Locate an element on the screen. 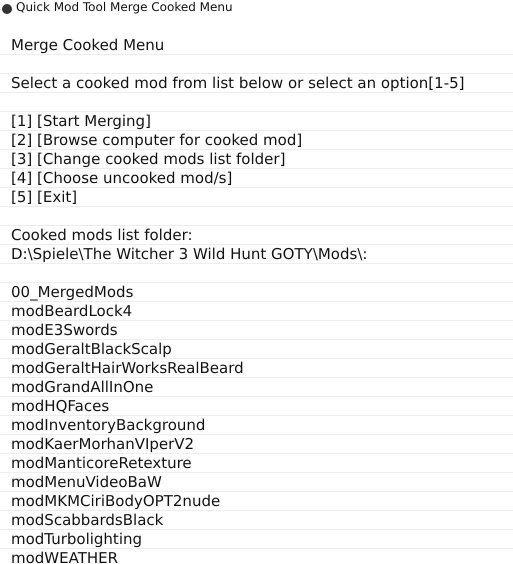 Image resolution: width=513 pixels, height=564 pixels. mod-name: modManticoreRetexture is located at coordinates (101, 463).